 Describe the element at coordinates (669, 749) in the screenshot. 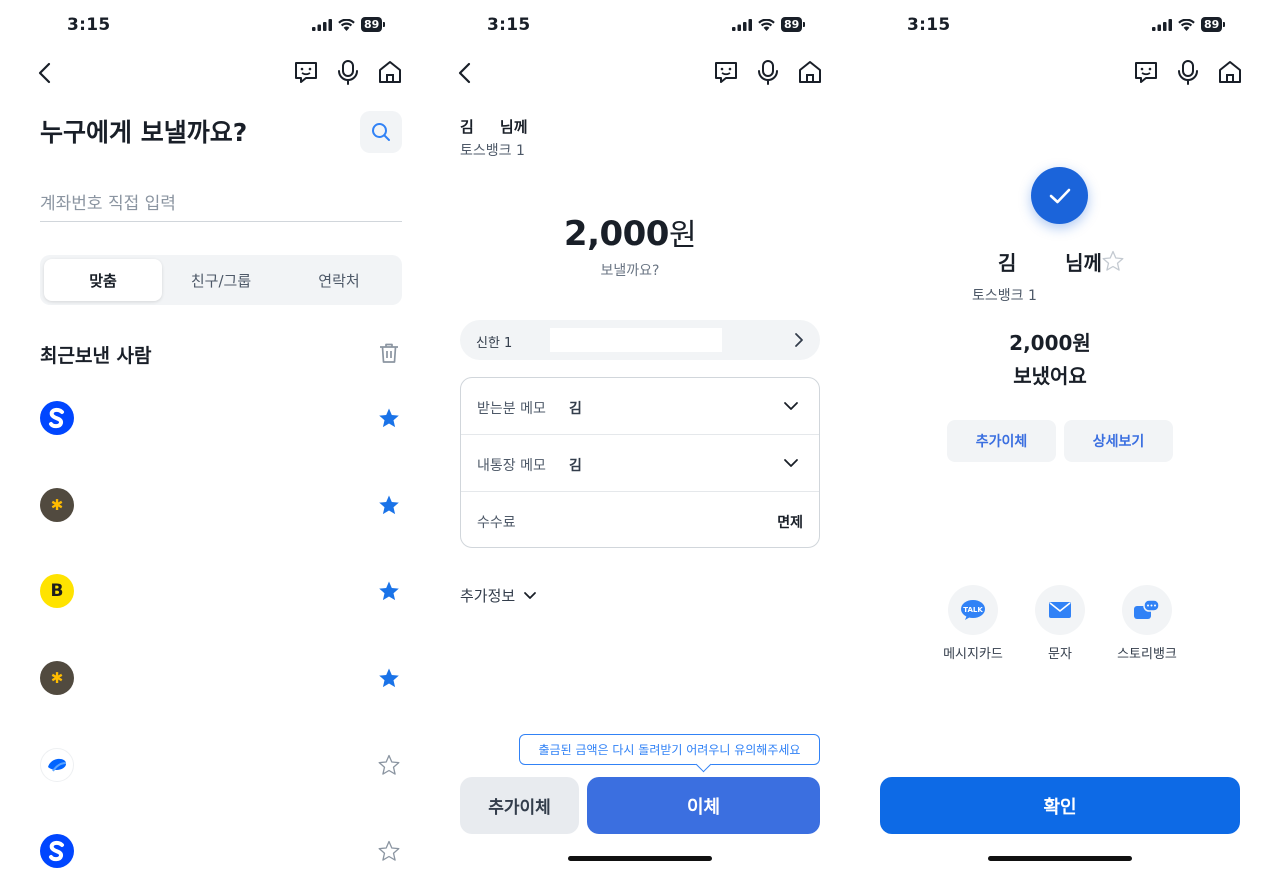

I see `warning-tooltip: 출금된 금액은 다시 돌려받기 어려우니 유의해주세요` at that location.